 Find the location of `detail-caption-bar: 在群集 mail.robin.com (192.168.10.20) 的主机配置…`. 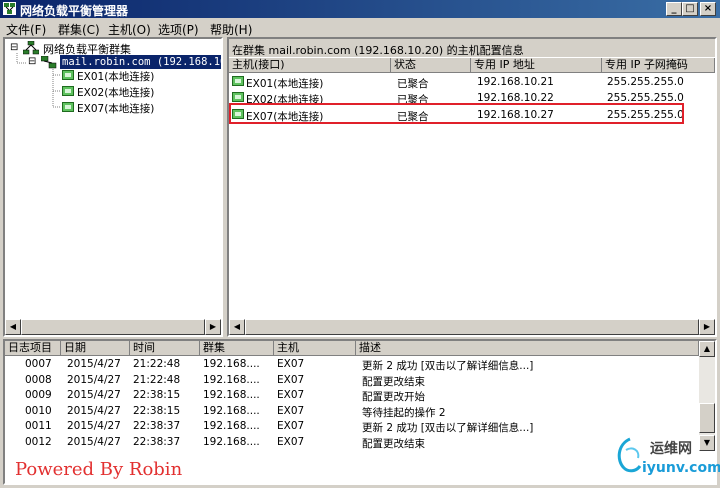

detail-caption-bar: 在群集 mail.robin.com (192.168.10.20) 的主机配置… is located at coordinates (472, 48).